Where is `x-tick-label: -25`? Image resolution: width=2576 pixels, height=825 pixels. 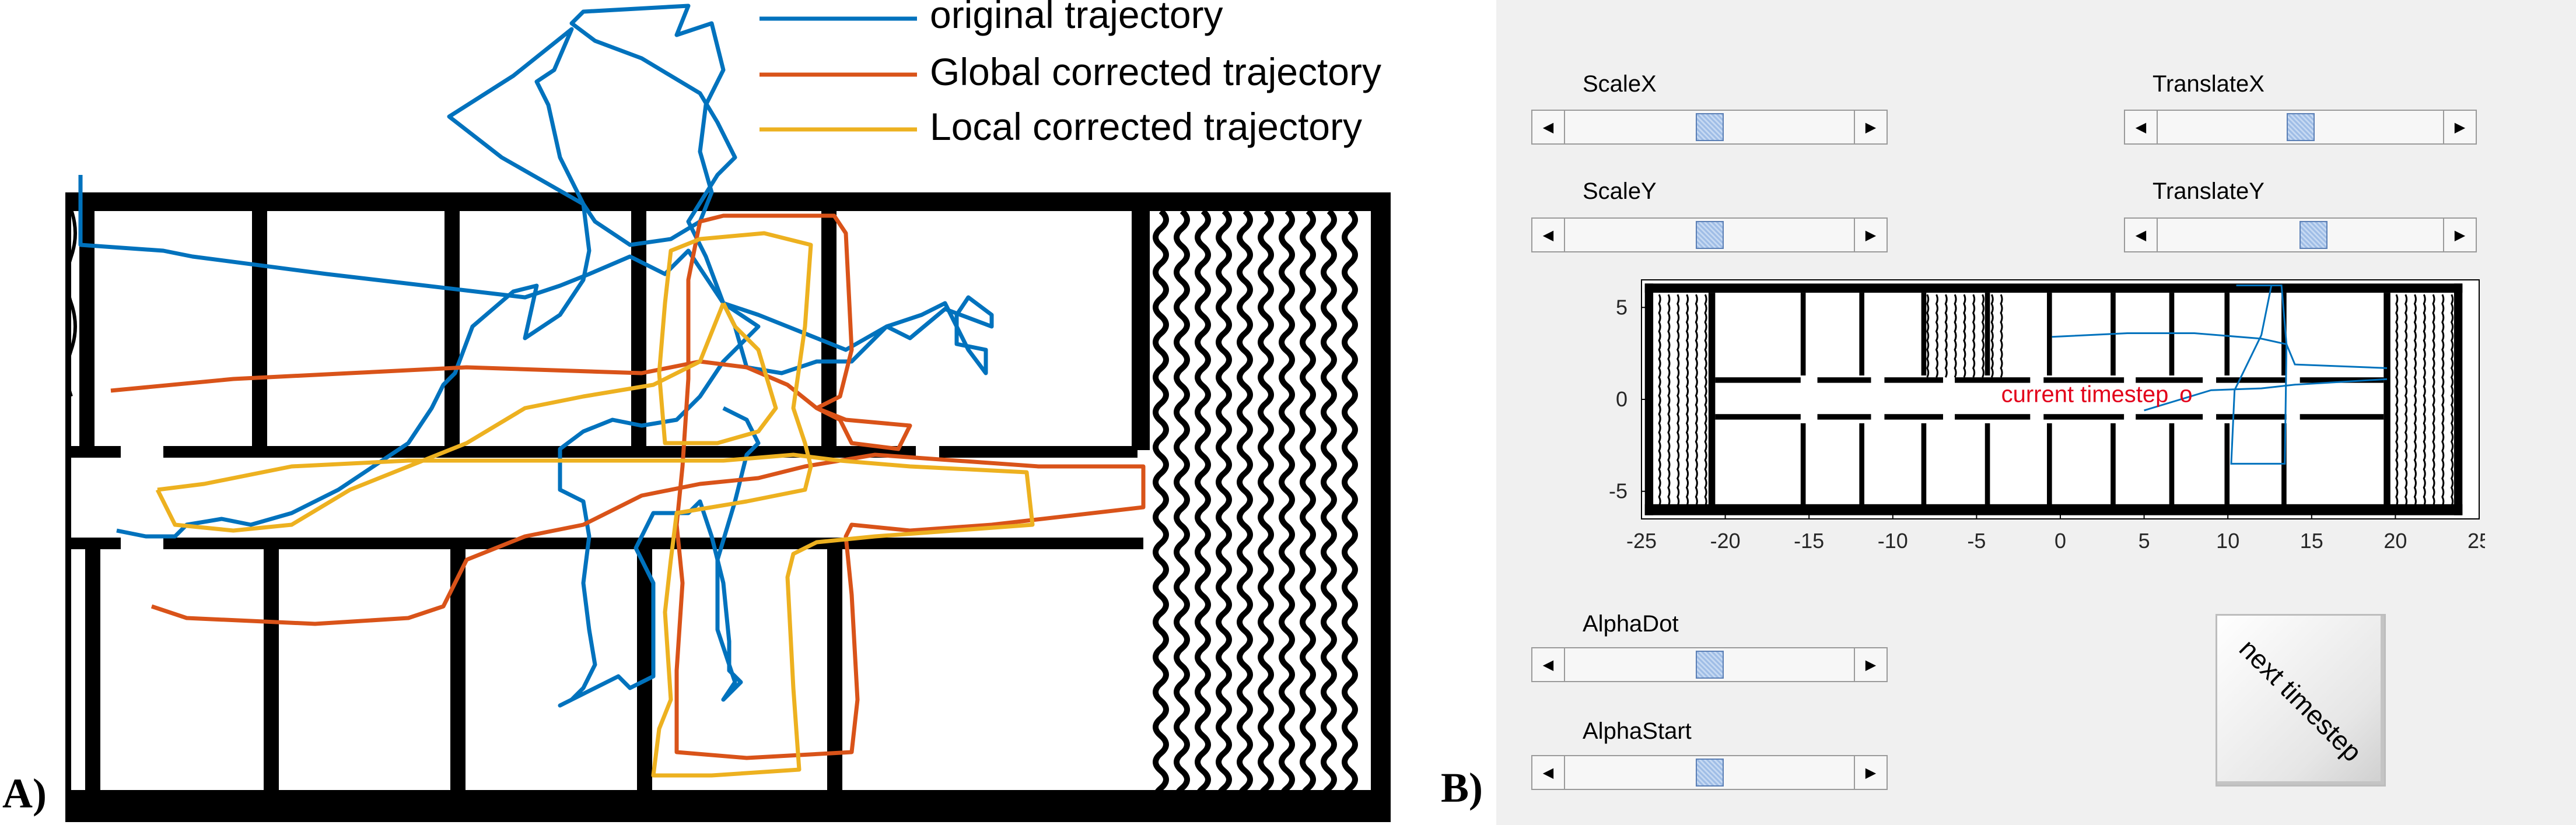 x-tick-label: -25 is located at coordinates (1641, 541).